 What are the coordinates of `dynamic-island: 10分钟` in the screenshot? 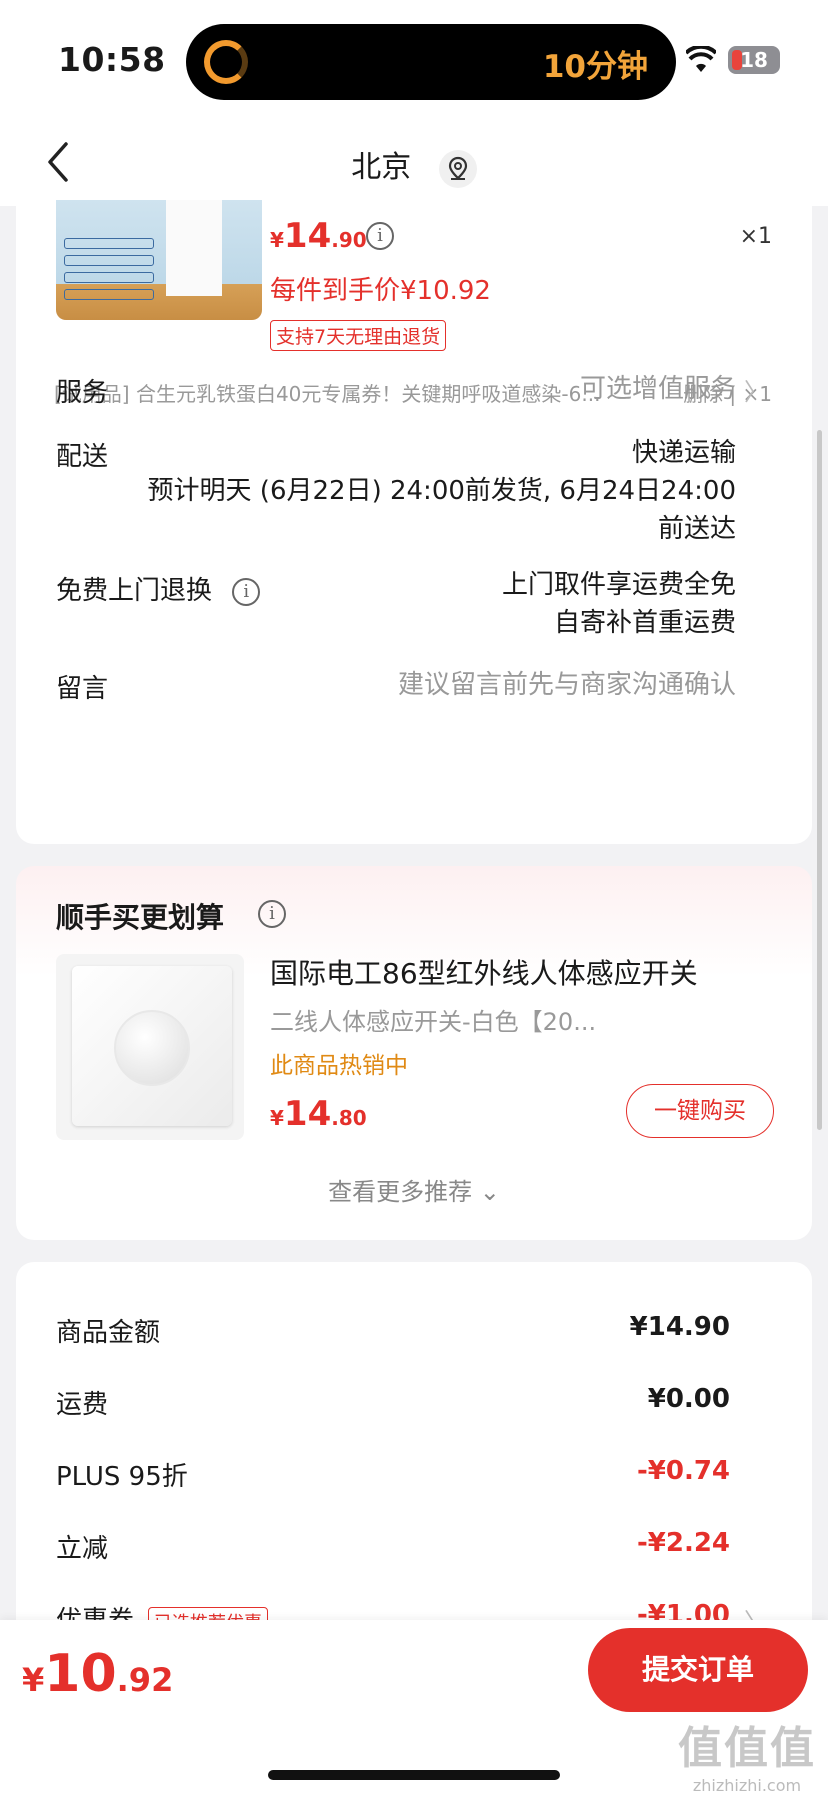 It's located at (431, 62).